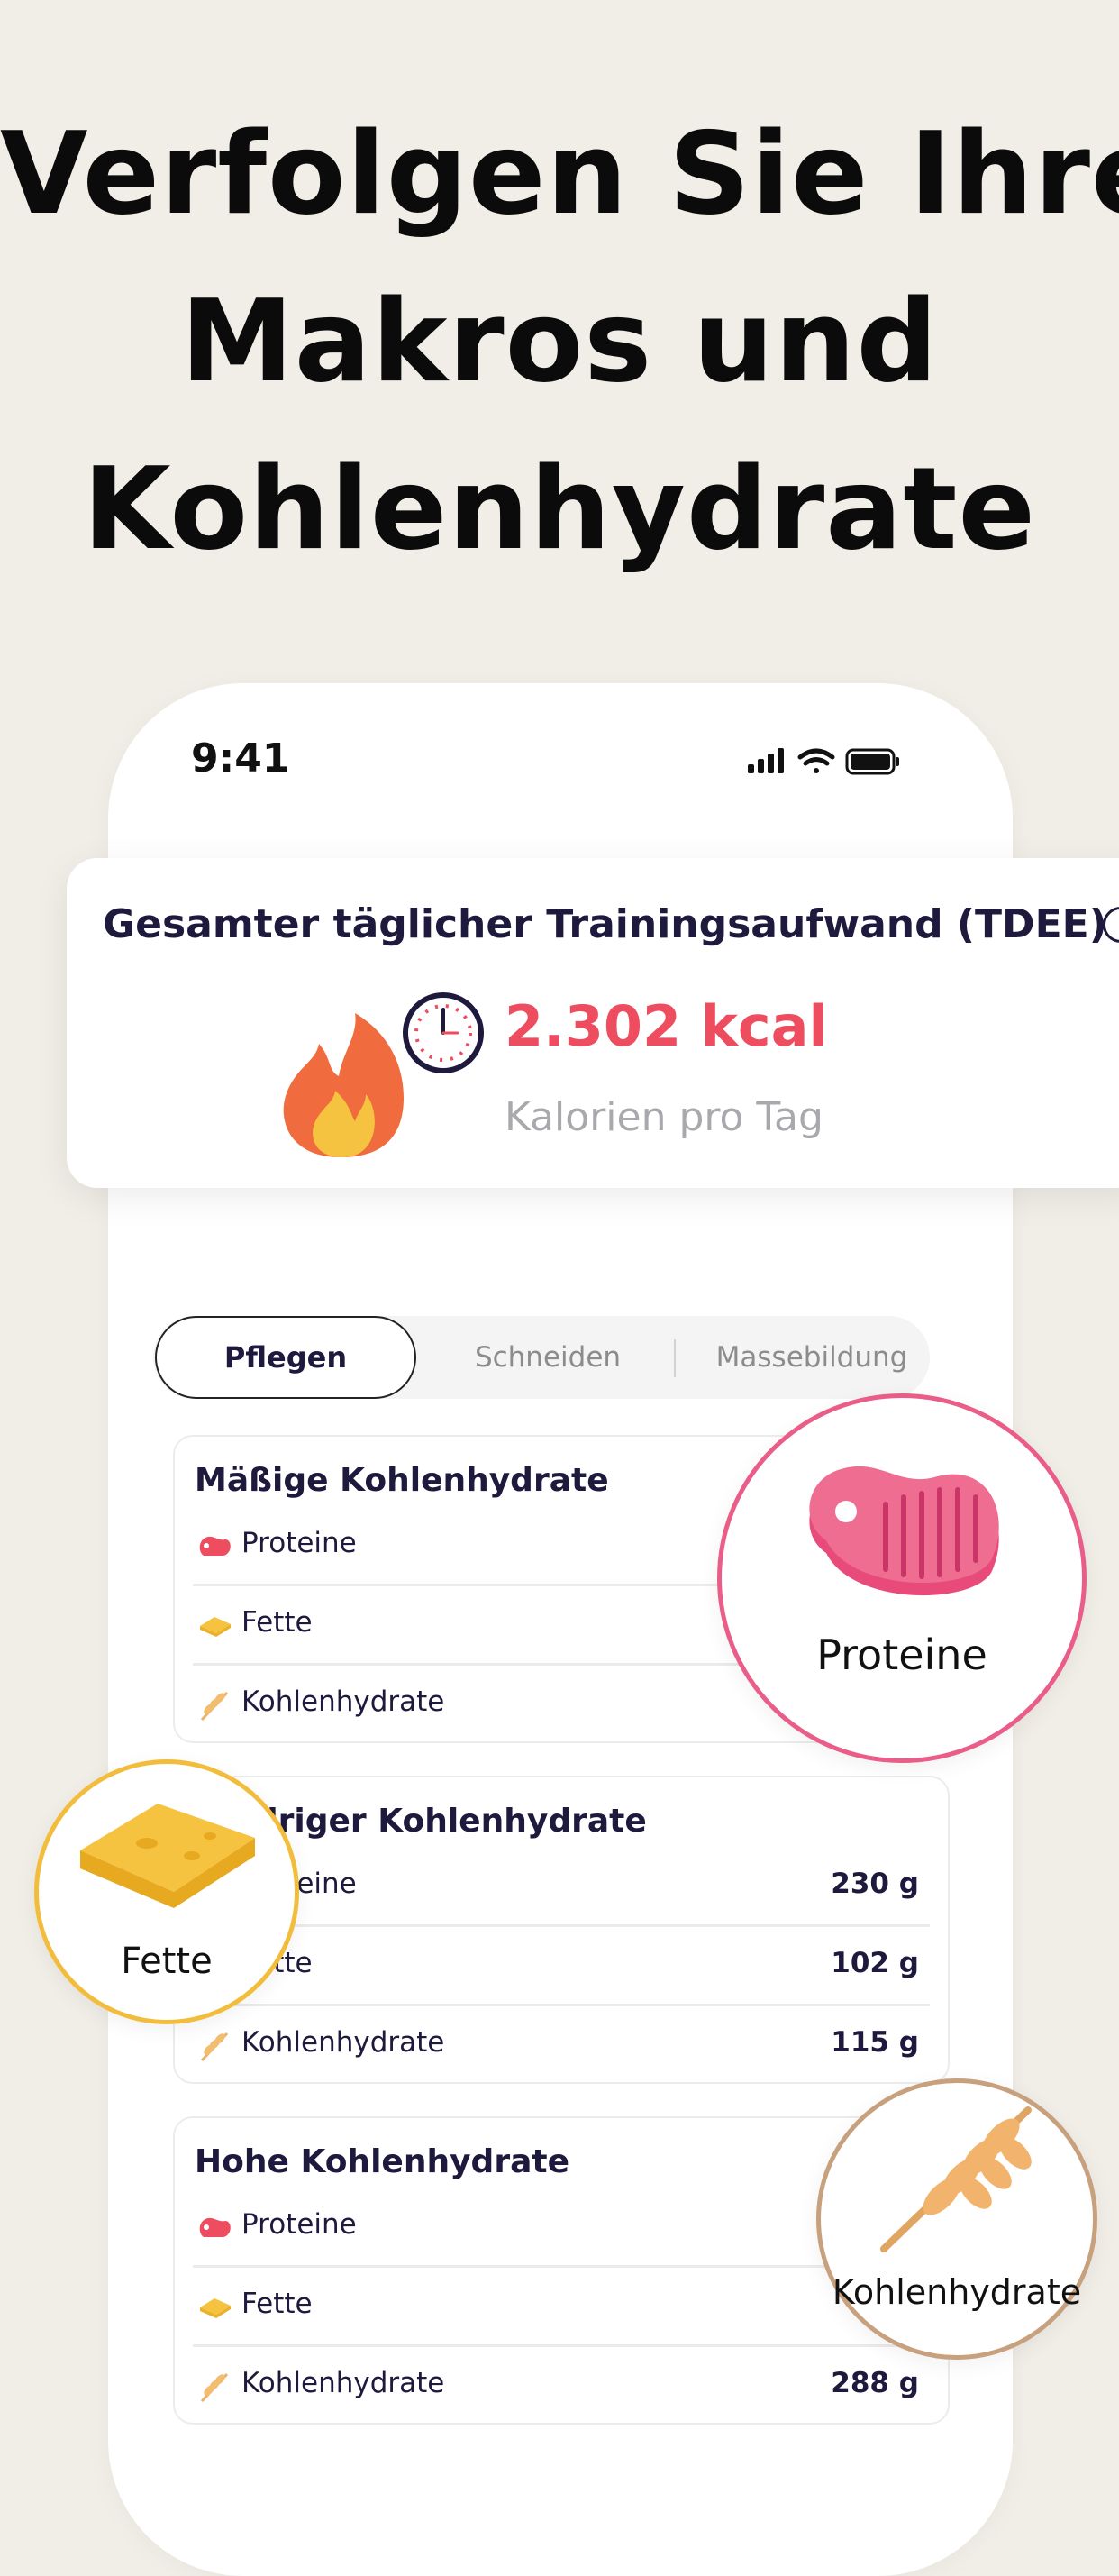 Image resolution: width=1119 pixels, height=2576 pixels. Describe the element at coordinates (875, 1963) in the screenshot. I see `macro-value: 102 g` at that location.